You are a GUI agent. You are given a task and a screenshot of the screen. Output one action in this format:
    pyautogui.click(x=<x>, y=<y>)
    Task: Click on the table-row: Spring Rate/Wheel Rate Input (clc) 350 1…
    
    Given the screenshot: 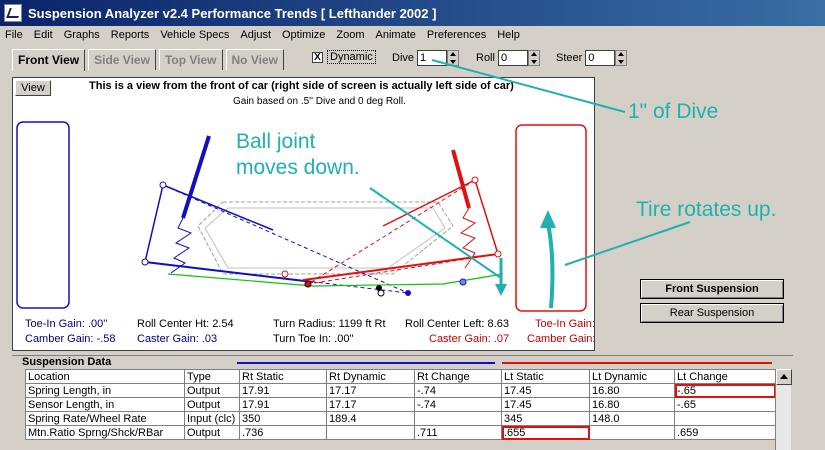 What is the action you would take?
    pyautogui.click(x=400, y=418)
    